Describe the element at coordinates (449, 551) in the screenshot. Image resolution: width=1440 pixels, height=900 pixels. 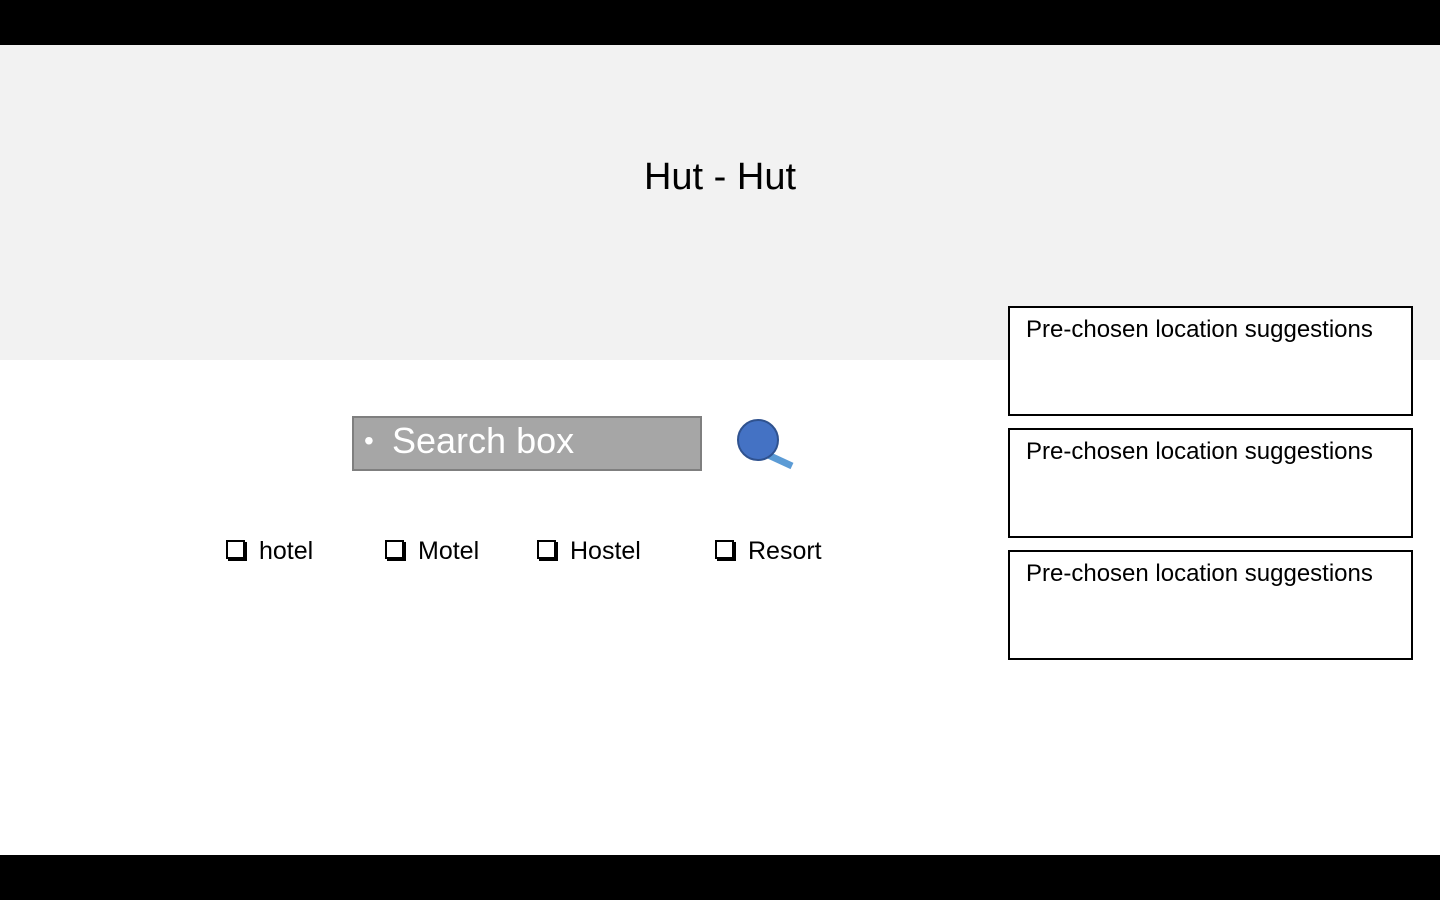
I see `filter-label: Motel` at that location.